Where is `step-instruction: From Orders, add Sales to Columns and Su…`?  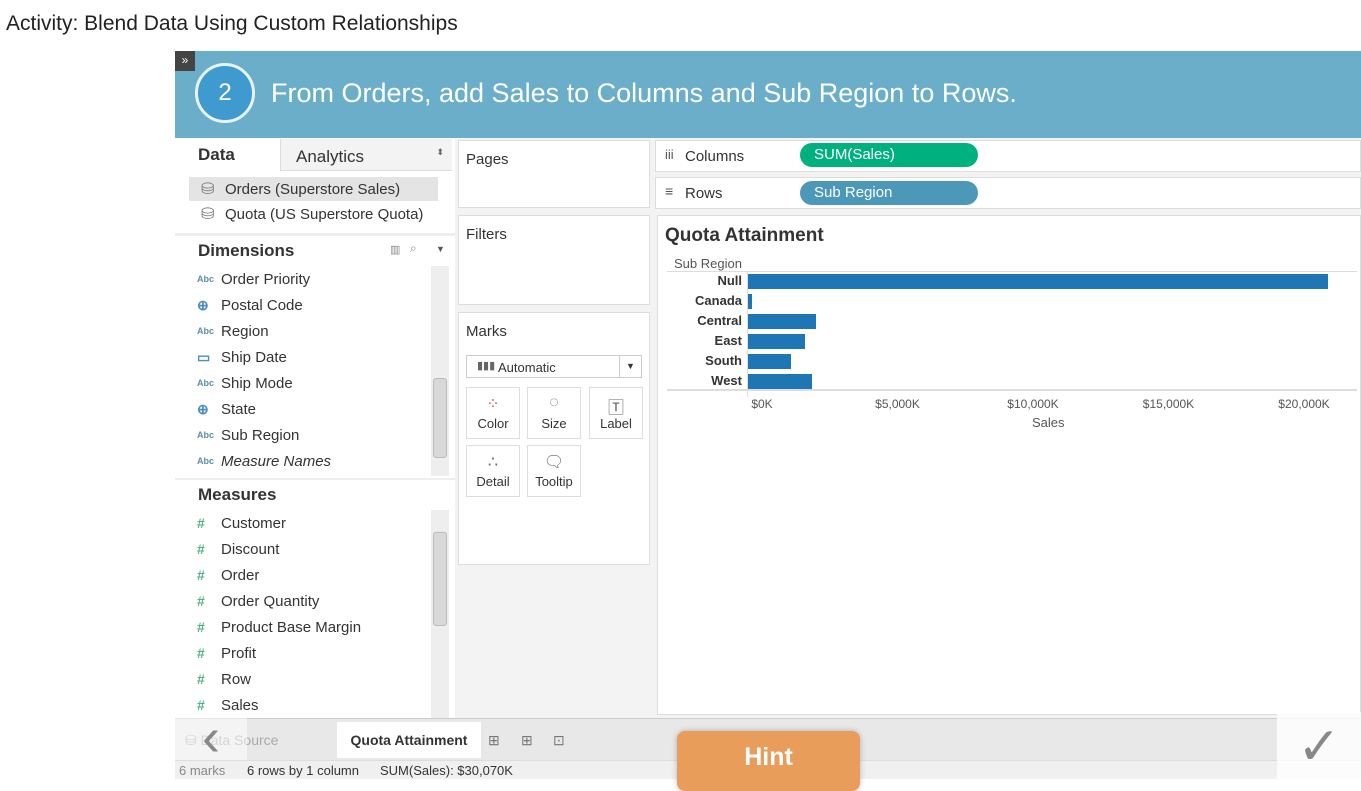
step-instruction: From Orders, add Sales to Columns and Su… is located at coordinates (644, 93).